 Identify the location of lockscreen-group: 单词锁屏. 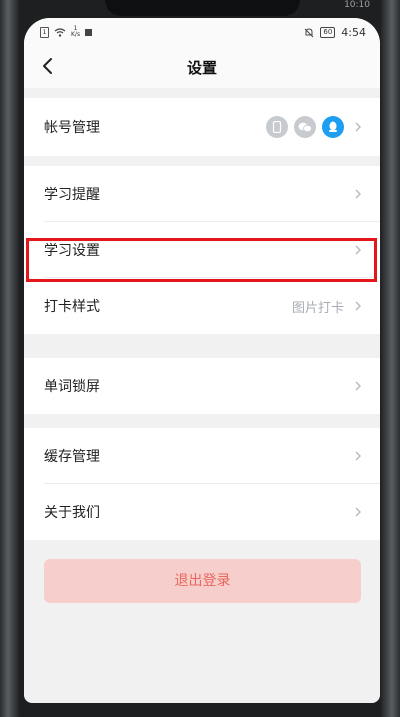
(202, 386).